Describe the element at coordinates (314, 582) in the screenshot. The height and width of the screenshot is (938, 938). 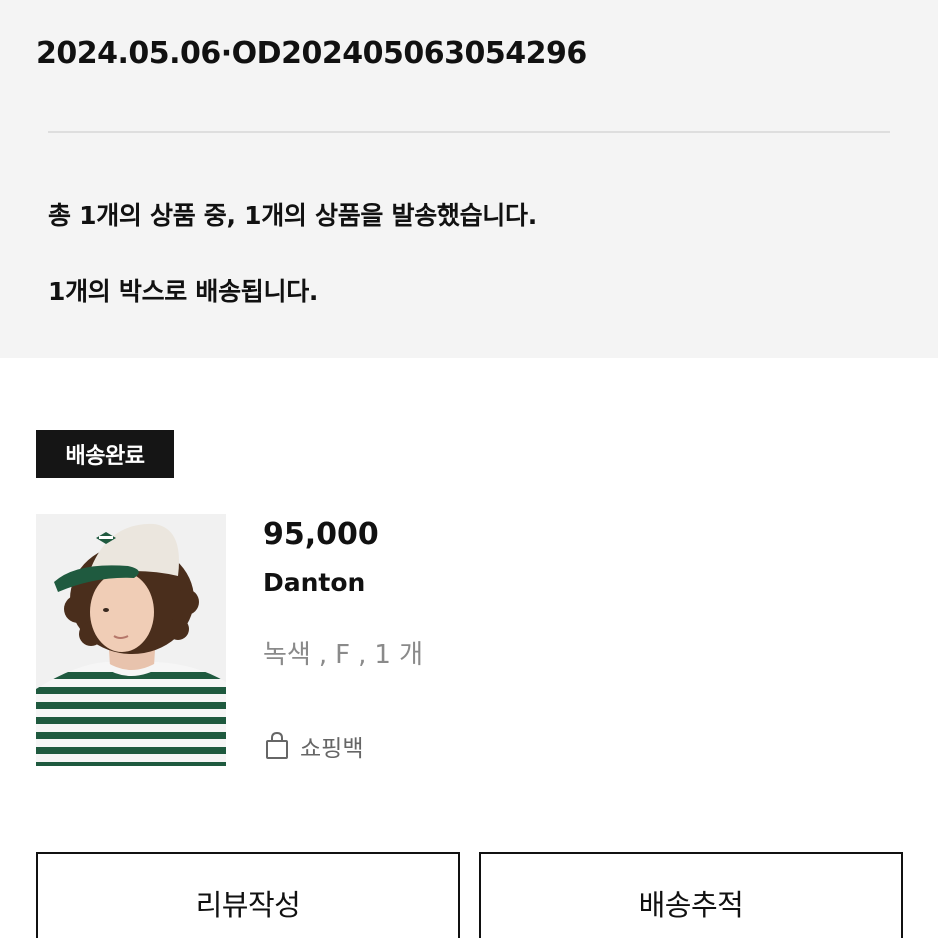
I see `product-brand: Danton` at that location.